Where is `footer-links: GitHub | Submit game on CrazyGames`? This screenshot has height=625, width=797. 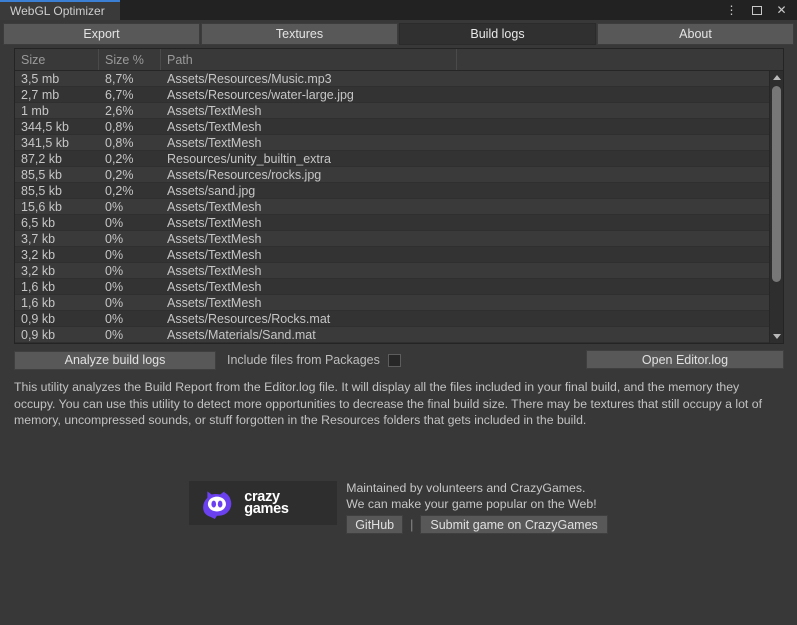
footer-links: GitHub | Submit game on CrazyGames is located at coordinates (477, 524).